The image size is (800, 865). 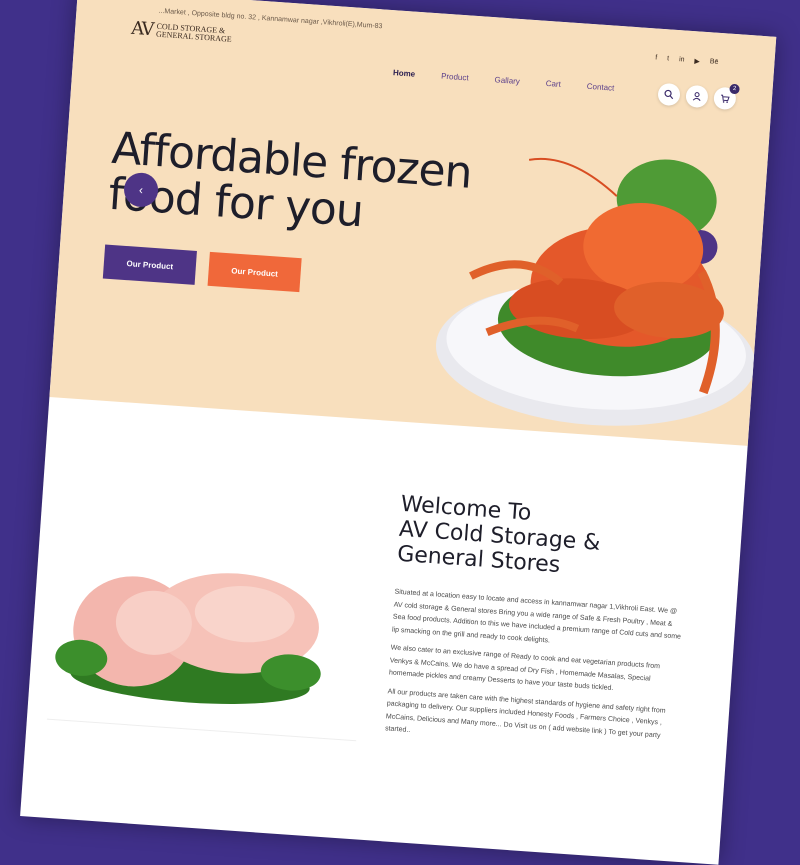 What do you see at coordinates (254, 272) in the screenshot?
I see `our-product-button-secondary: Our Product` at bounding box center [254, 272].